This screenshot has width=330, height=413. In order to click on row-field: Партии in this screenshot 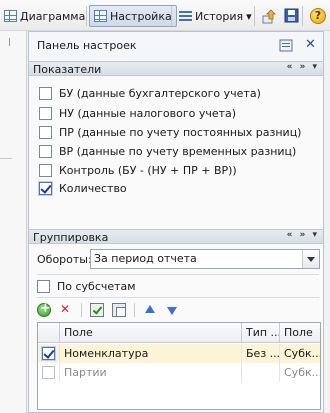, I will do `click(151, 372)`.